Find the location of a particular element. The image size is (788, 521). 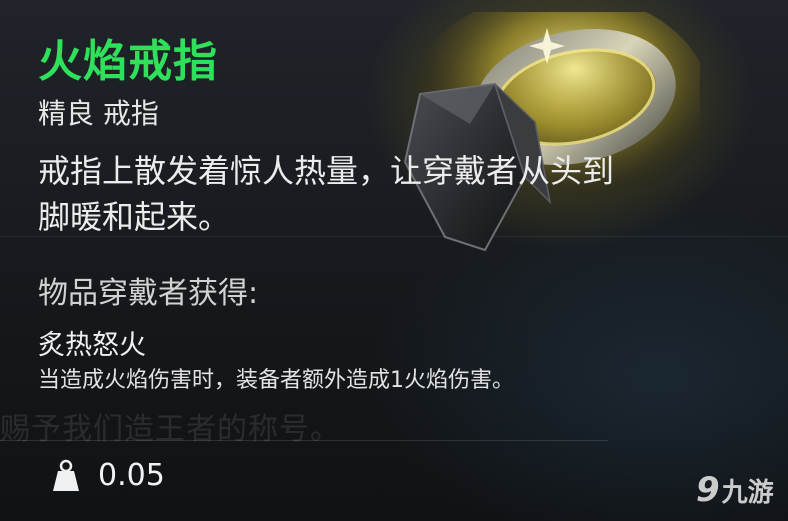

item-description-line: 脚暖和起来。 is located at coordinates (134, 217).